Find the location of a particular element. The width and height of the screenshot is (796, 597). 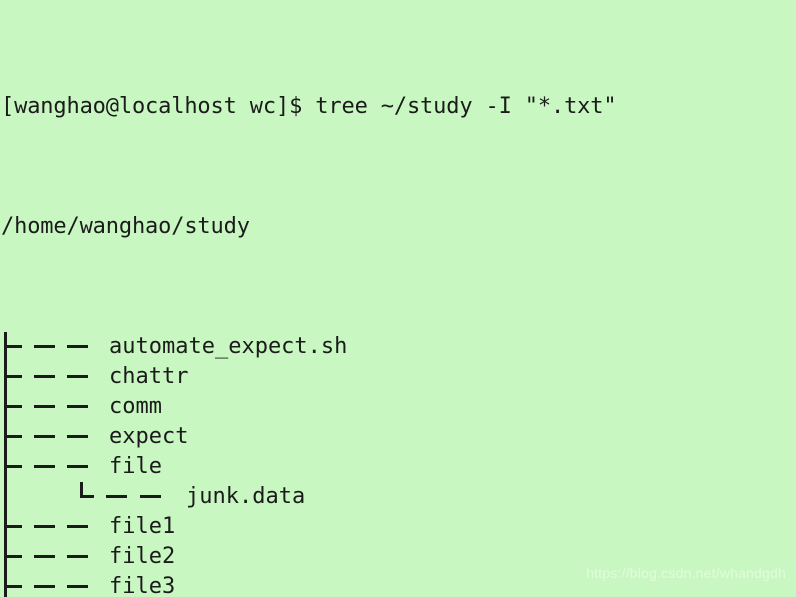

tree-entry: file1 is located at coordinates (308, 527).